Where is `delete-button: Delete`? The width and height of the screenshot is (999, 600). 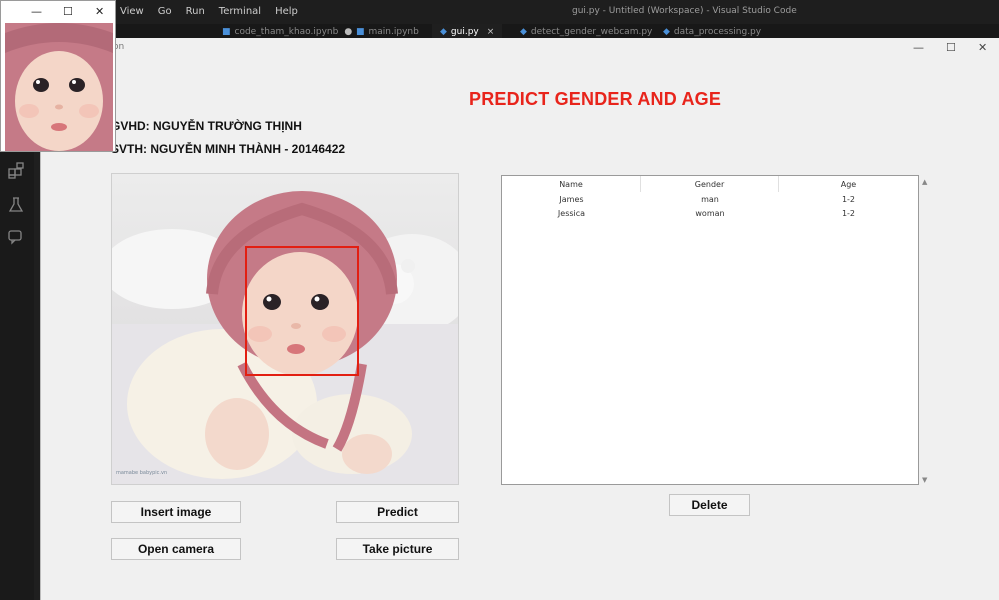
delete-button: Delete is located at coordinates (709, 505).